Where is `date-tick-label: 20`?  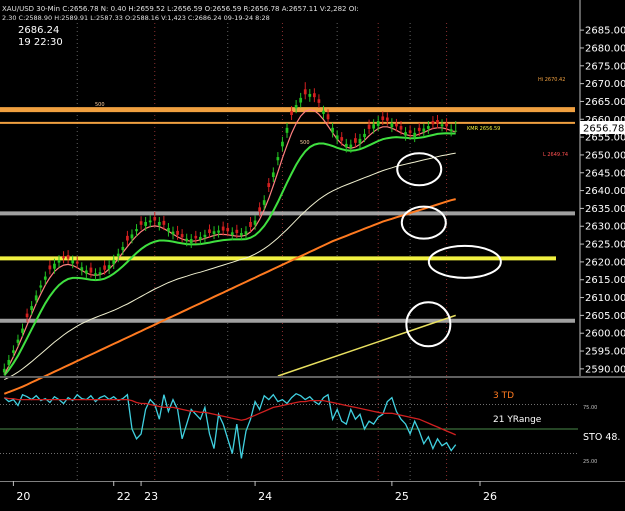 date-tick-label: 20 is located at coordinates (23, 496).